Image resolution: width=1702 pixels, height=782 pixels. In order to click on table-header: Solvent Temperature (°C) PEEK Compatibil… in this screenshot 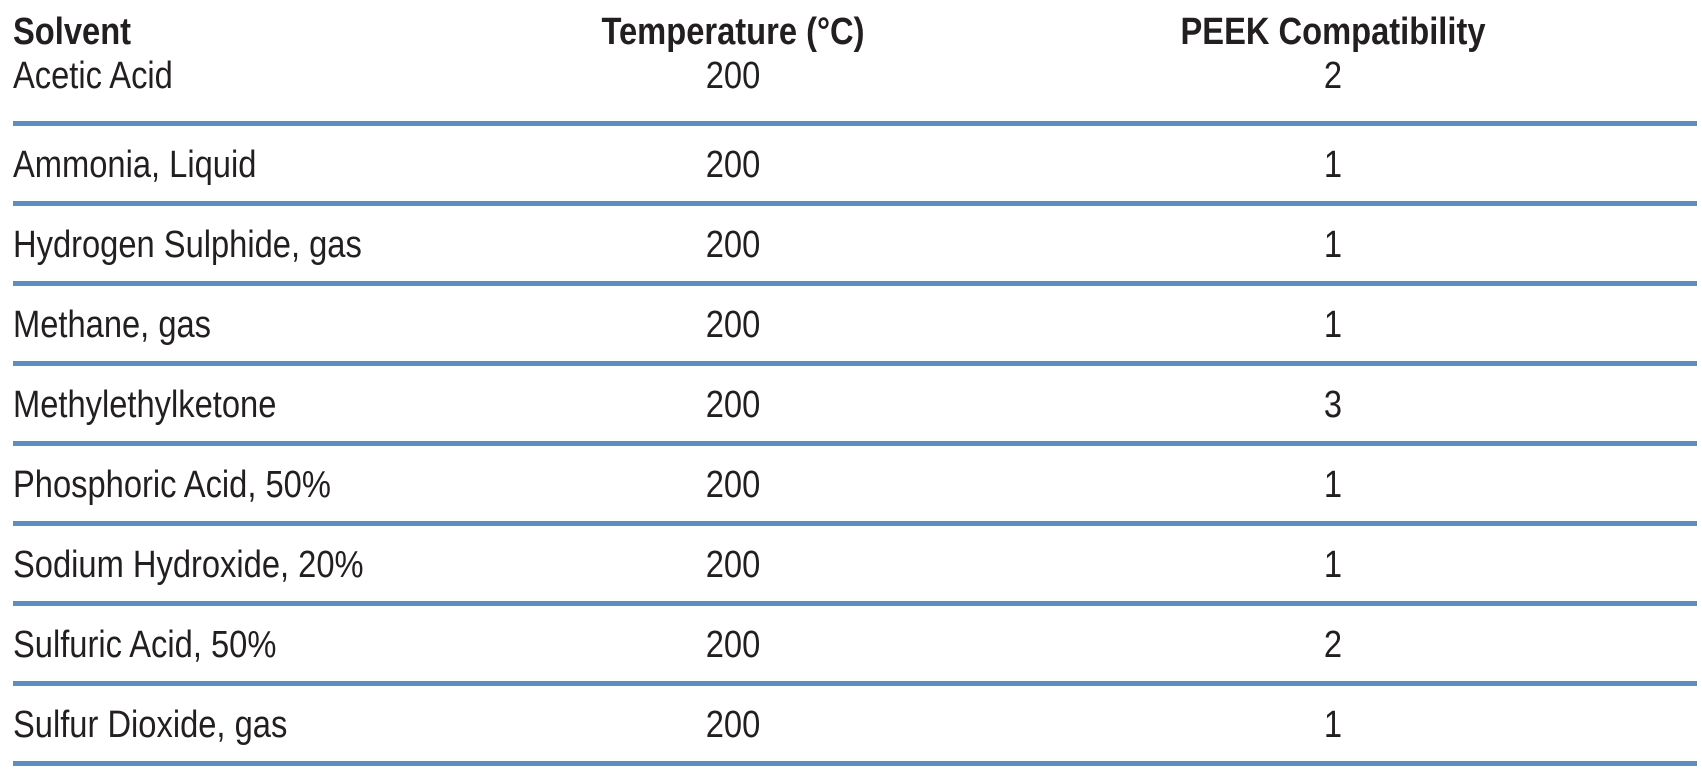, I will do `click(855, 30)`.